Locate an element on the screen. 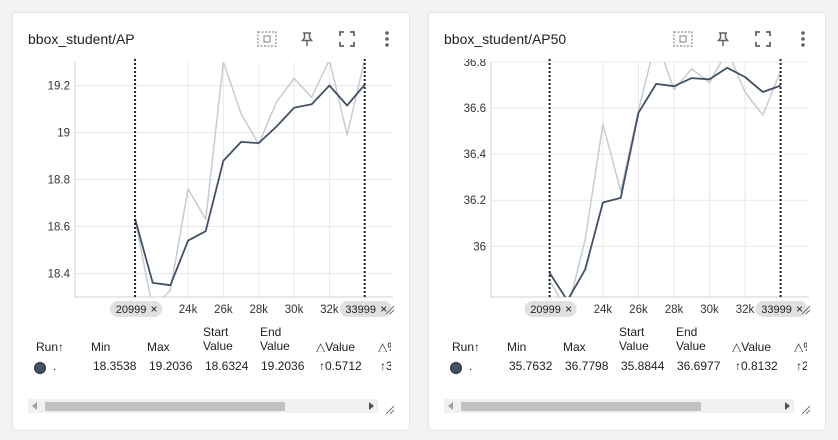 This screenshot has height=440, width=838. x-tick-label: 32k is located at coordinates (745, 310).